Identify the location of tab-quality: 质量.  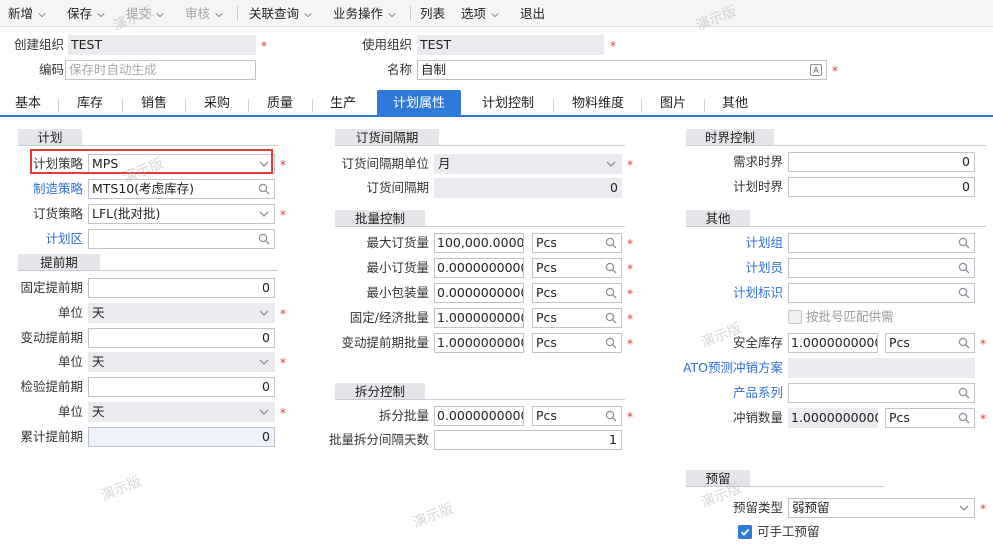
(280, 102).